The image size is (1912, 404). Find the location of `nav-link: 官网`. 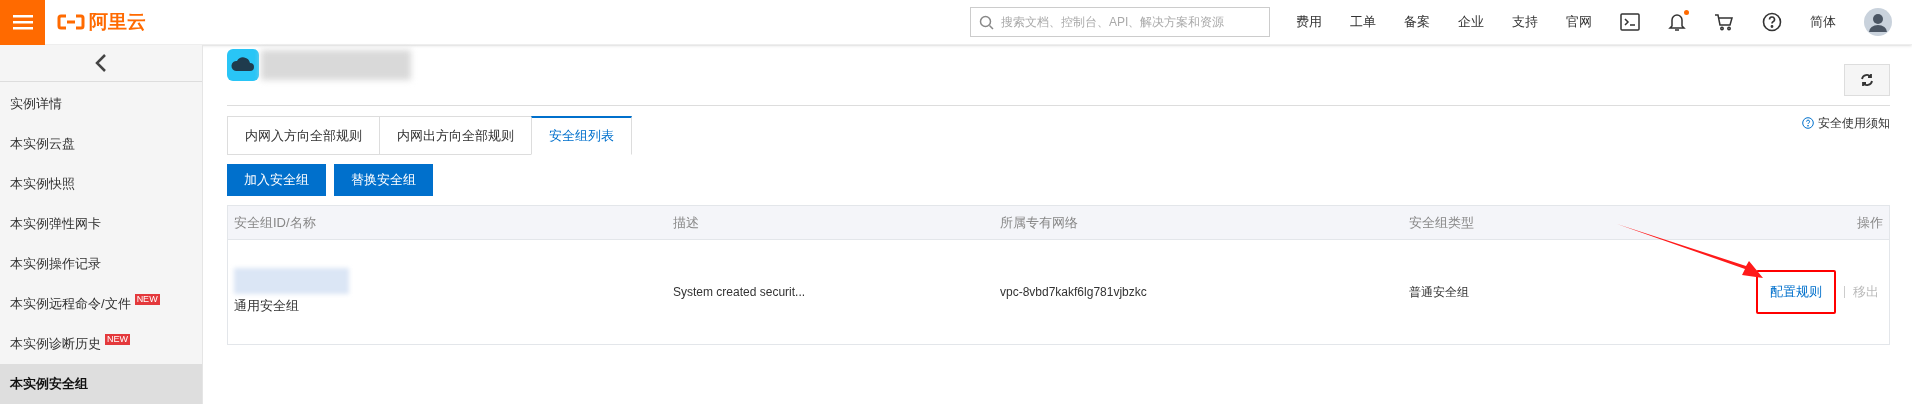

nav-link: 官网 is located at coordinates (1579, 22).